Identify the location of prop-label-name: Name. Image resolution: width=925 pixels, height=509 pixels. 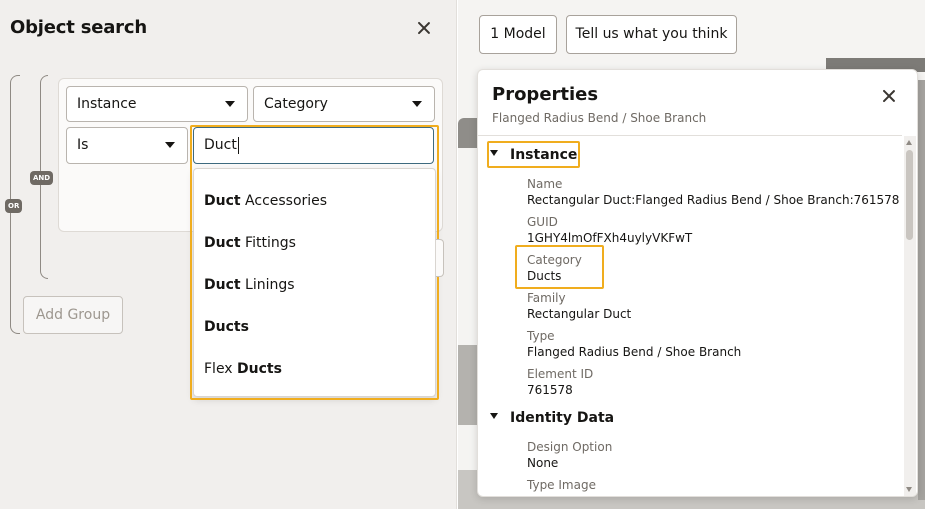
(545, 184).